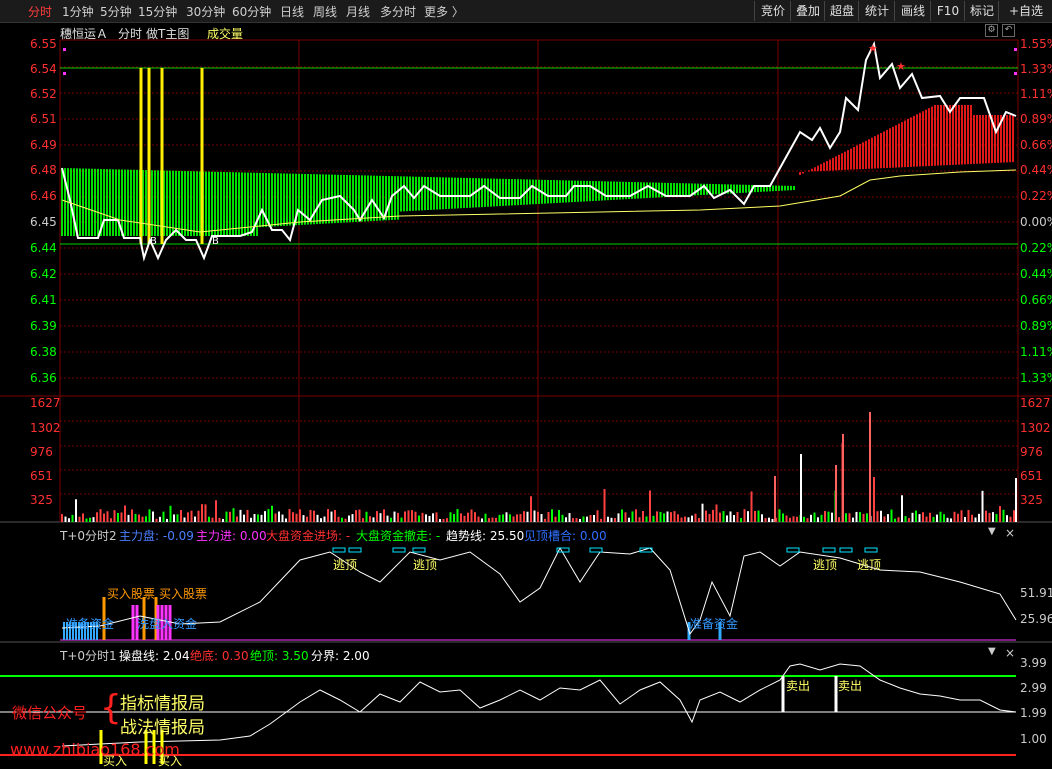 This screenshot has height=769, width=1052. What do you see at coordinates (1031, 476) in the screenshot?
I see `volume-tick-right: 651` at bounding box center [1031, 476].